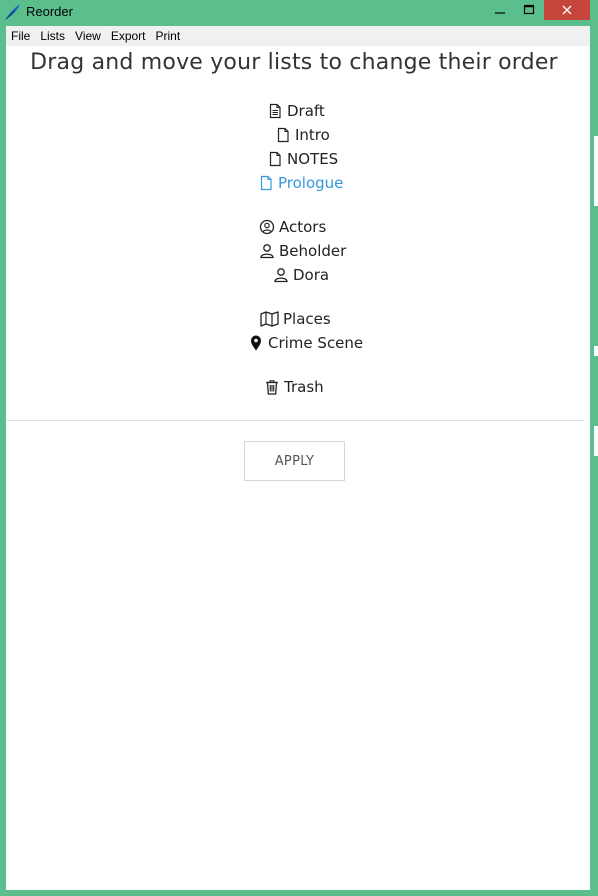 The width and height of the screenshot is (598, 896). I want to click on menu-view: View, so click(88, 36).